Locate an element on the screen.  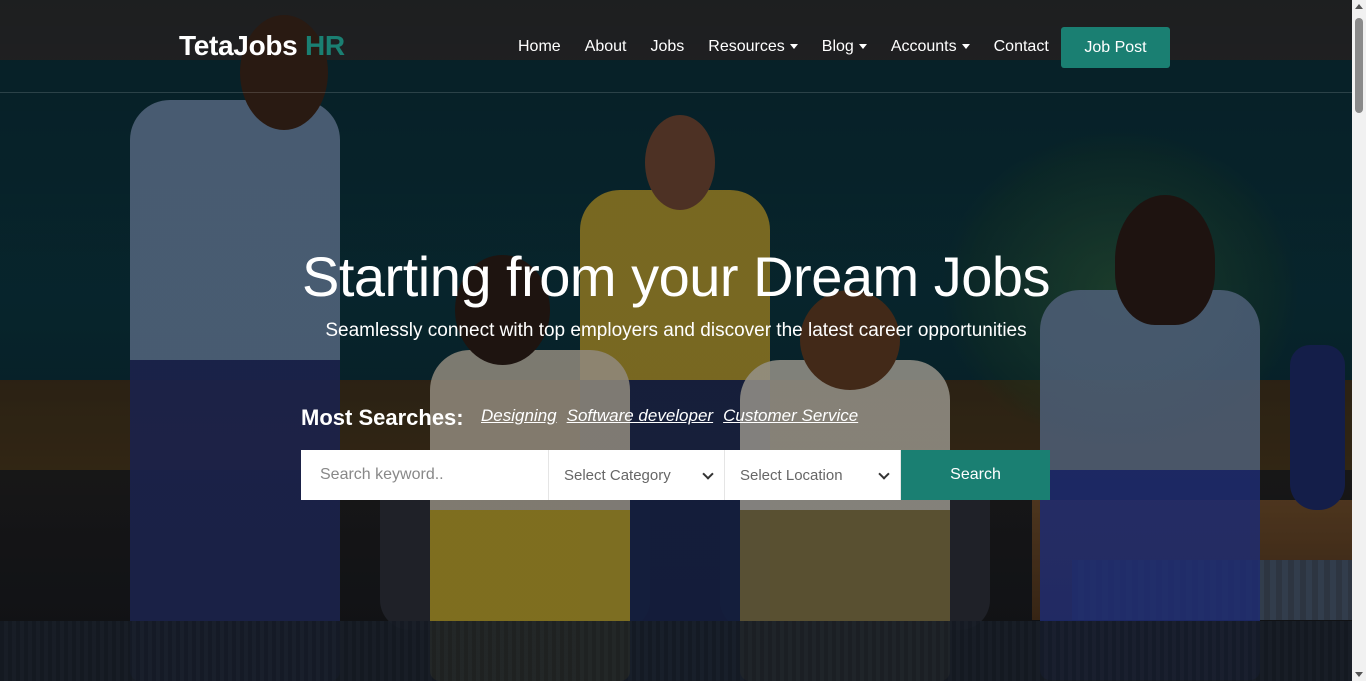
location-select: Select Location is located at coordinates (813, 475).